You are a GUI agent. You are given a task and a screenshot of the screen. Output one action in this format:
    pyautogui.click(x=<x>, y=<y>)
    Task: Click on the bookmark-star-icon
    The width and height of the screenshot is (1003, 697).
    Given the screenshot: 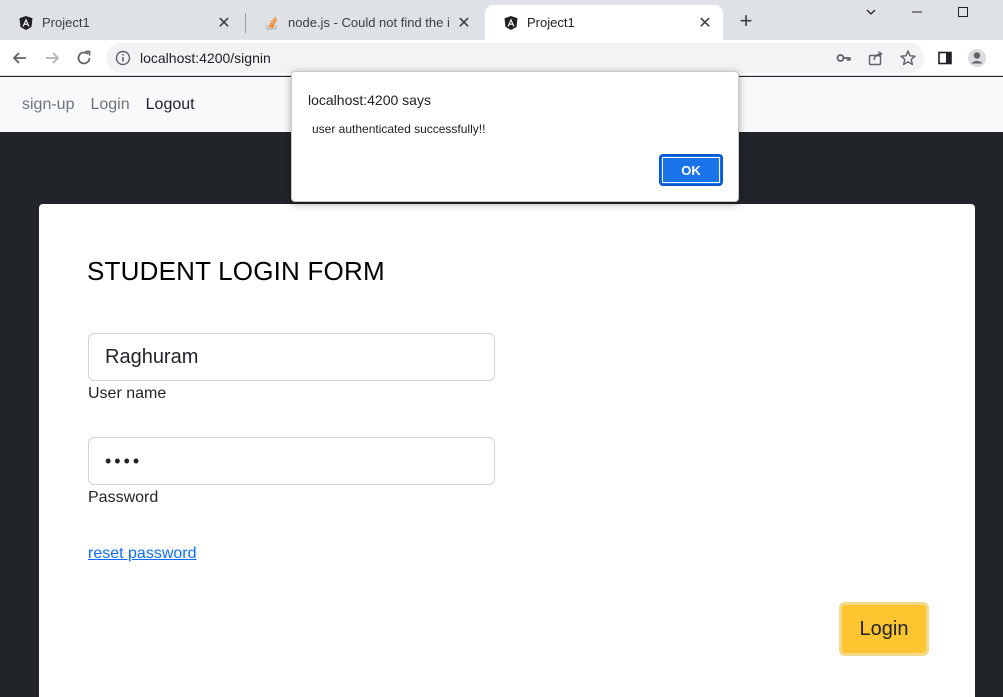 What is the action you would take?
    pyautogui.click(x=908, y=58)
    